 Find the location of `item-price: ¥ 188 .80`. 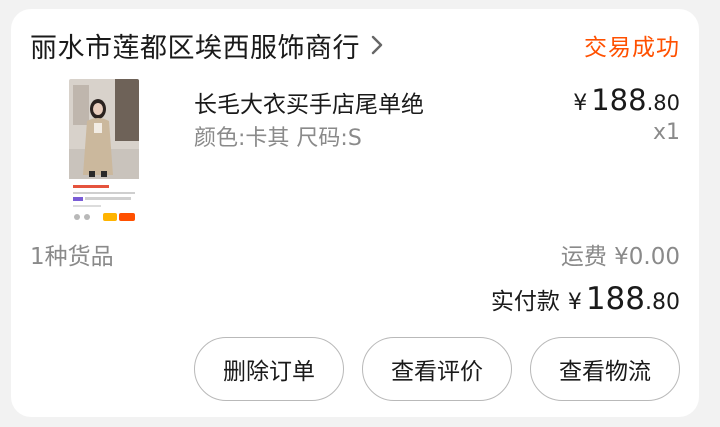

item-price: ¥ 188 .80 is located at coordinates (626, 100).